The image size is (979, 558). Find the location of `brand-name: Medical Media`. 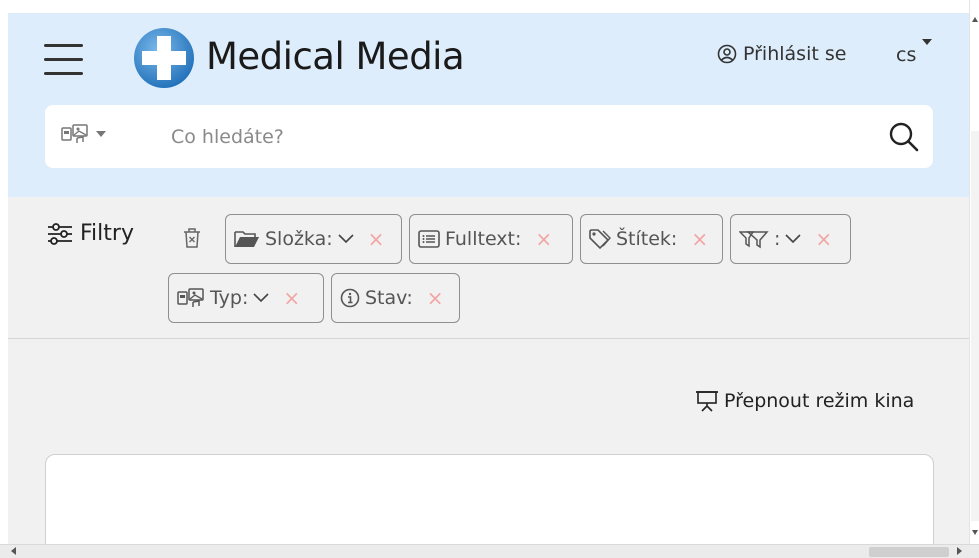

brand-name: Medical Media is located at coordinates (335, 56).